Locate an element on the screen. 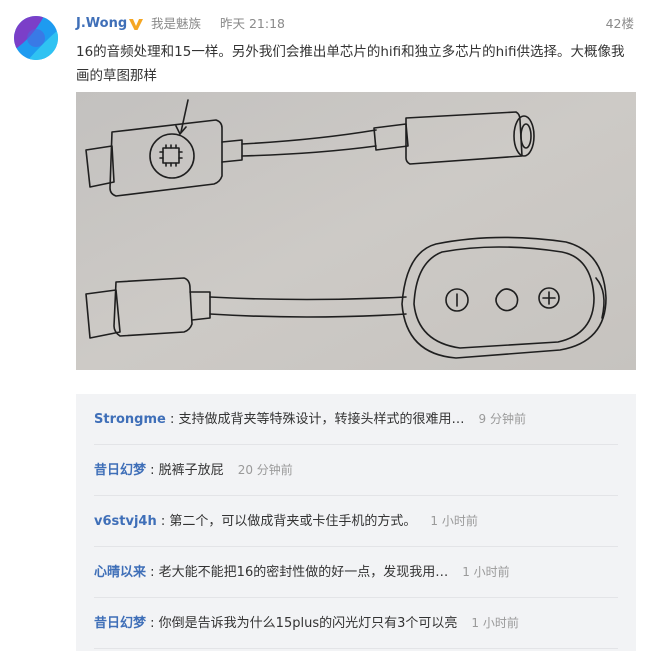  avatar is located at coordinates (36, 38).